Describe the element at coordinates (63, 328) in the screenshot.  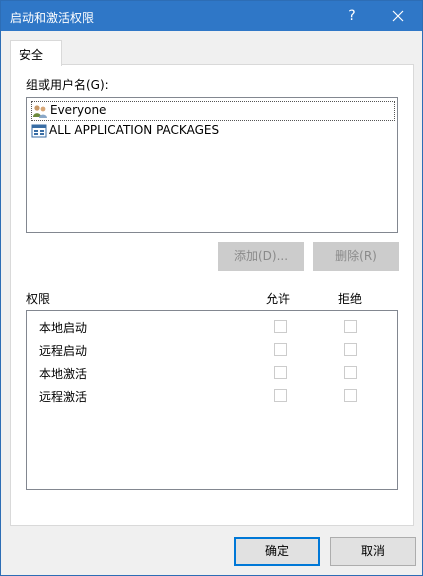
I see `permission-label: 本地启动` at that location.